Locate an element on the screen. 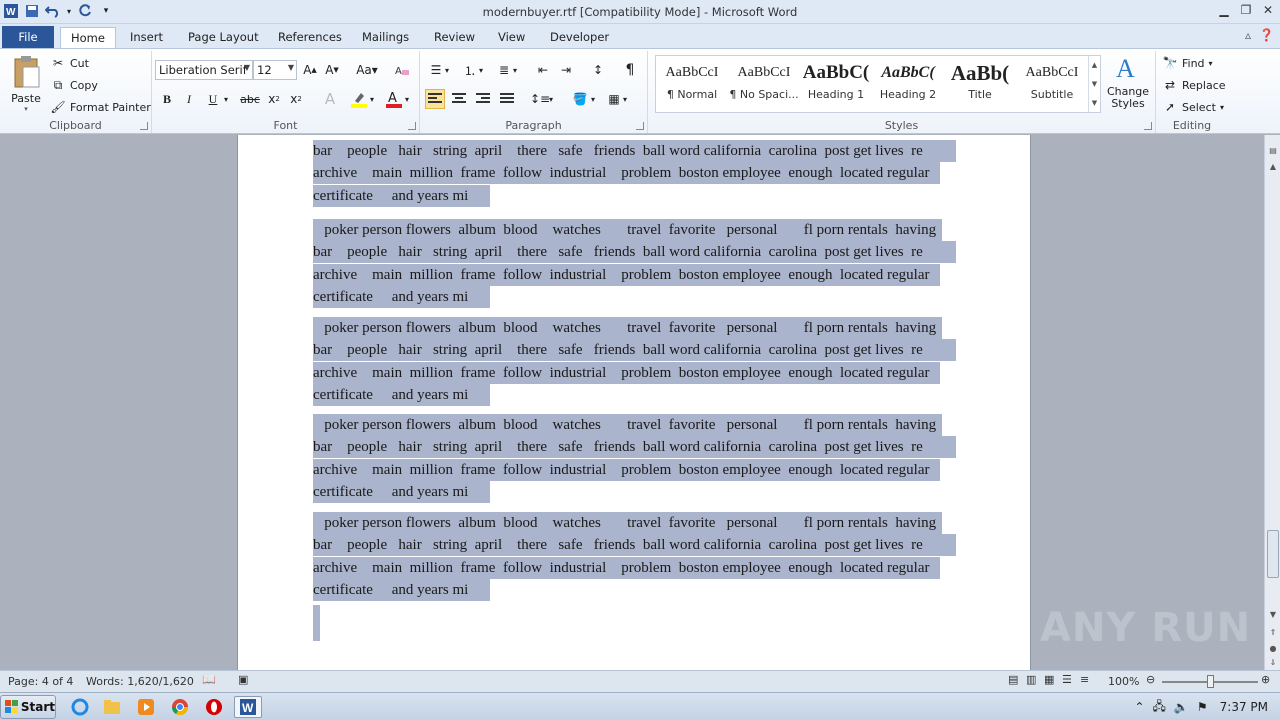 This screenshot has height=720, width=1280. zoom-out-icon: ⊖ is located at coordinates (1150, 679).